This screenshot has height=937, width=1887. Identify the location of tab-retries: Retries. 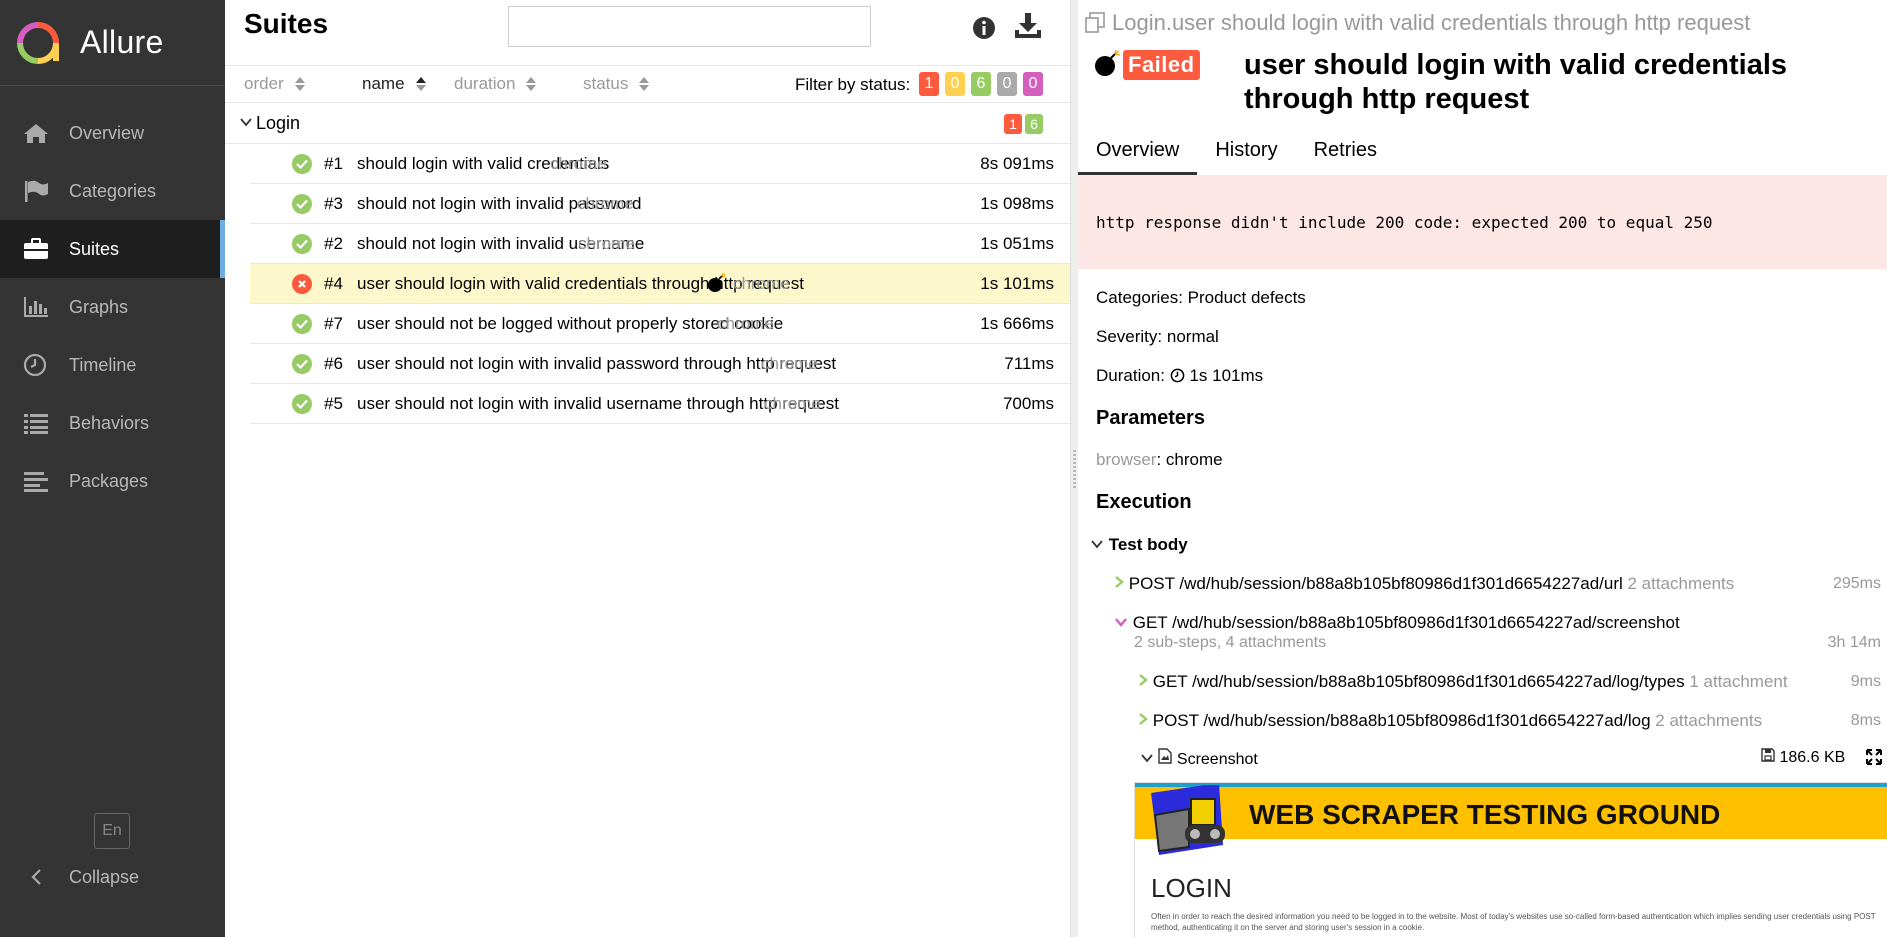
(1345, 154).